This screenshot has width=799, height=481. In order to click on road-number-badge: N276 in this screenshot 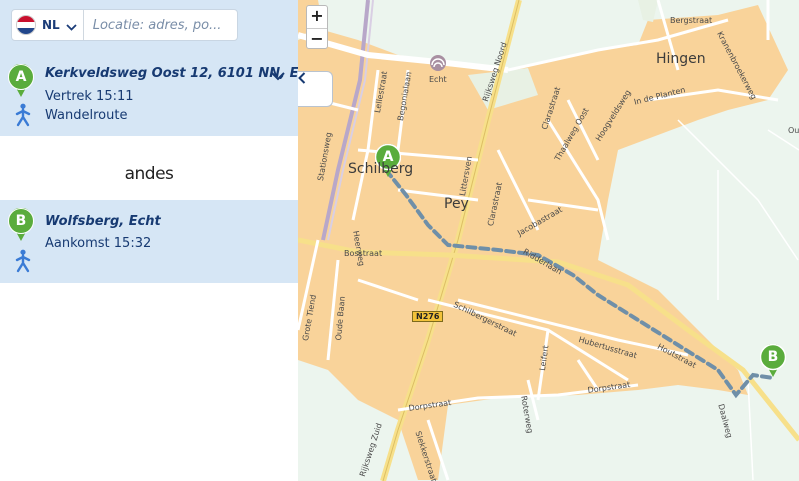, I will do `click(428, 316)`.